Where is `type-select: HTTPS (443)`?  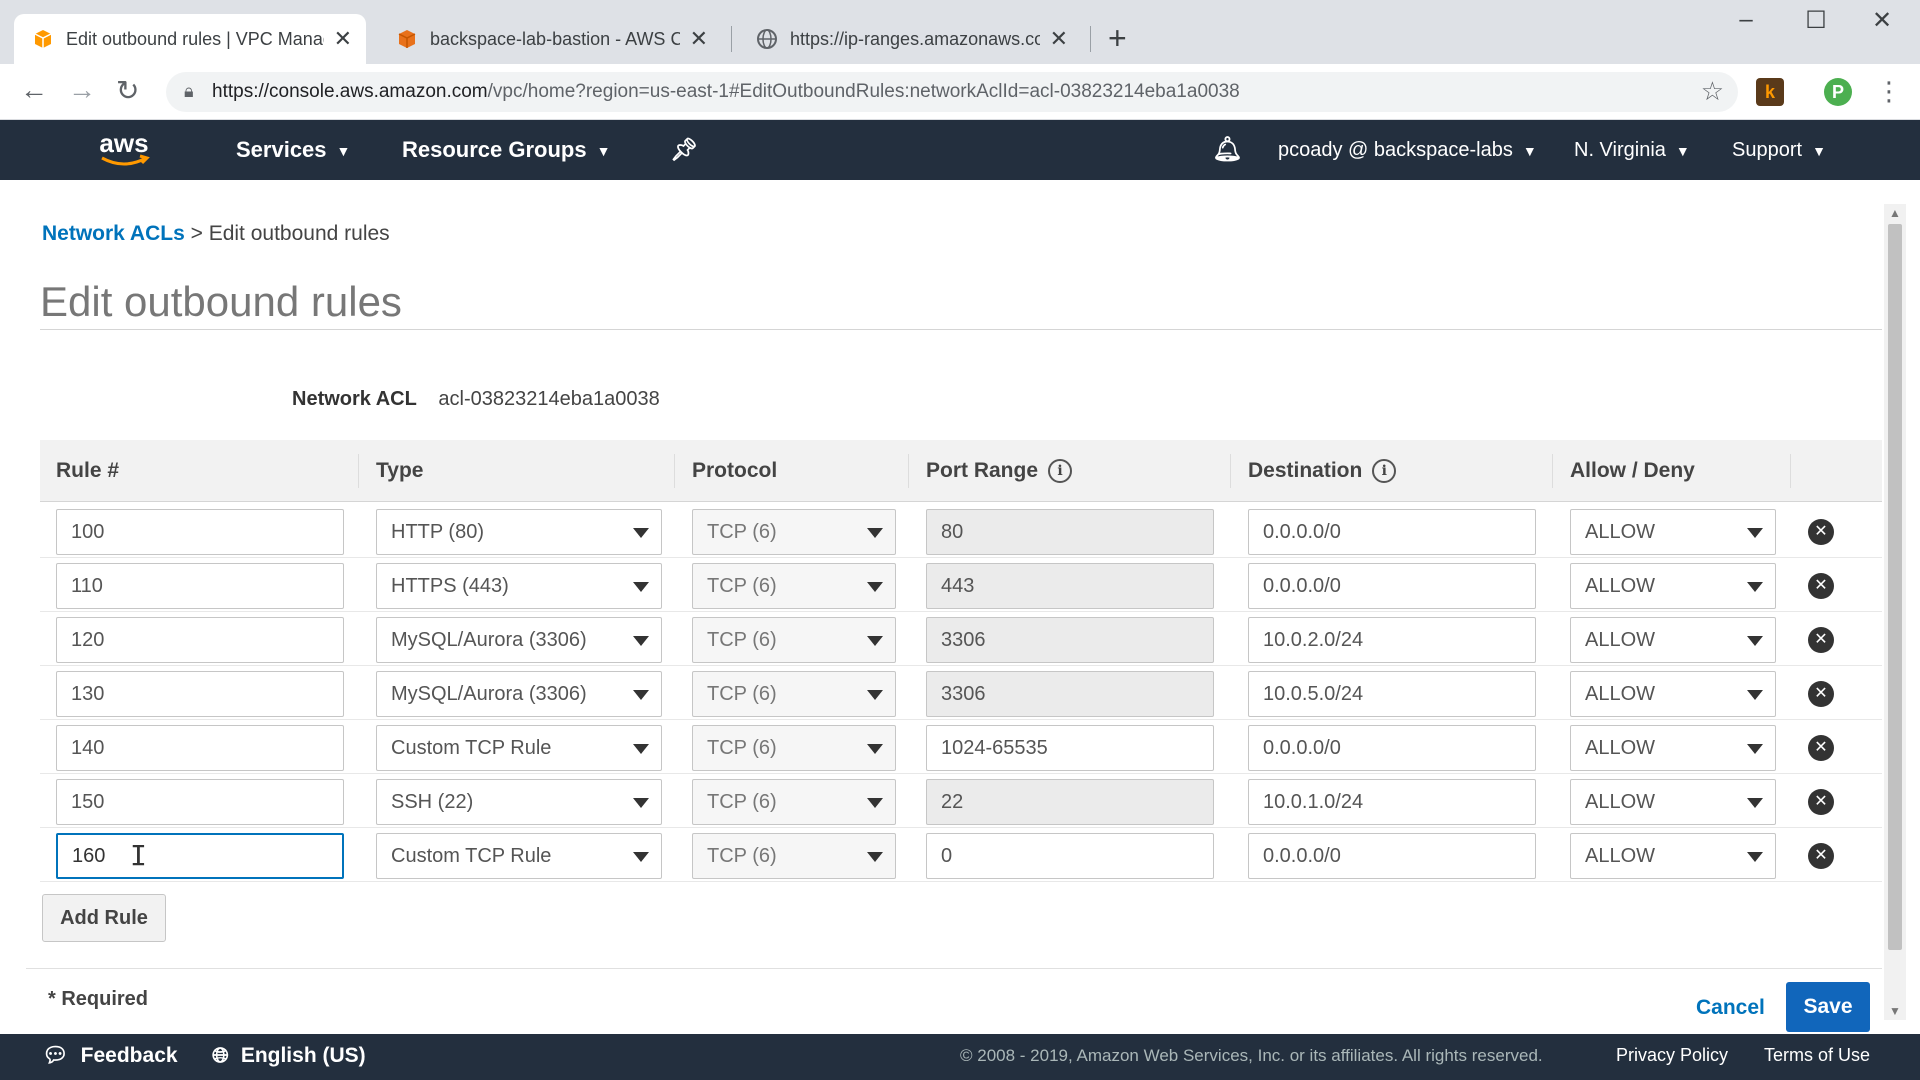 type-select: HTTPS (443) is located at coordinates (519, 586).